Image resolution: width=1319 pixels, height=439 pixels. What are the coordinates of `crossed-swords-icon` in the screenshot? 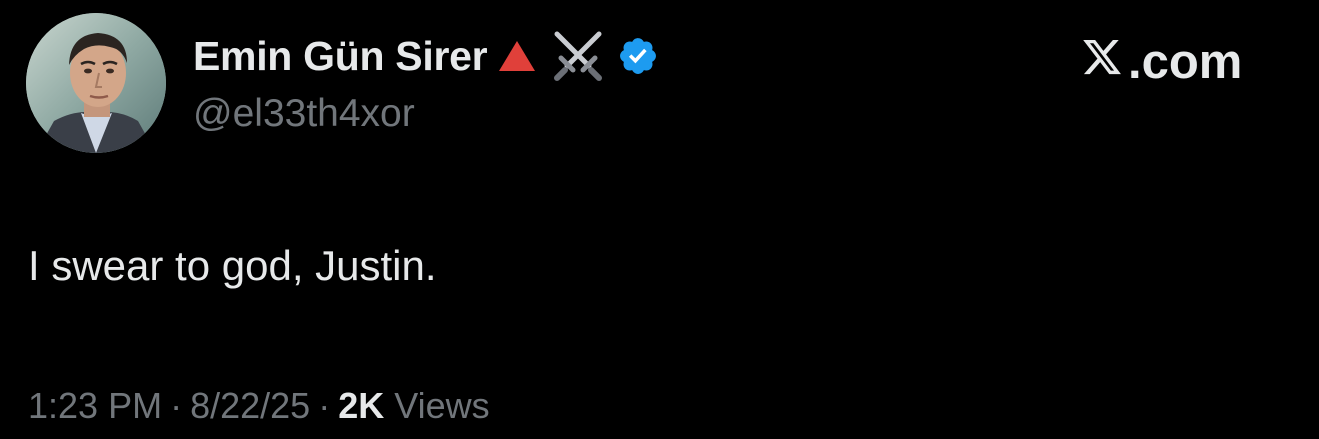 It's located at (578, 56).